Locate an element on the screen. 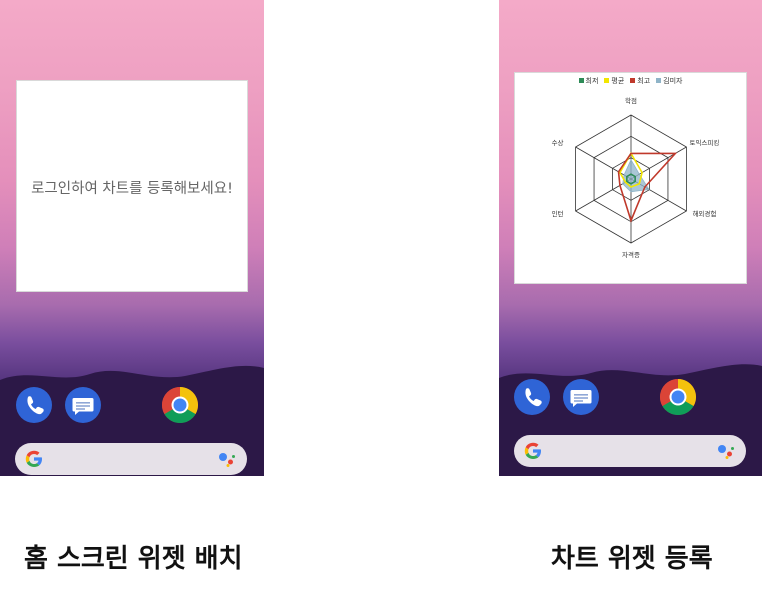 This screenshot has height=591, width=762. radar-chart: 학점토익스피킹해외경험자격증 인턴 수상 is located at coordinates (636, 177).